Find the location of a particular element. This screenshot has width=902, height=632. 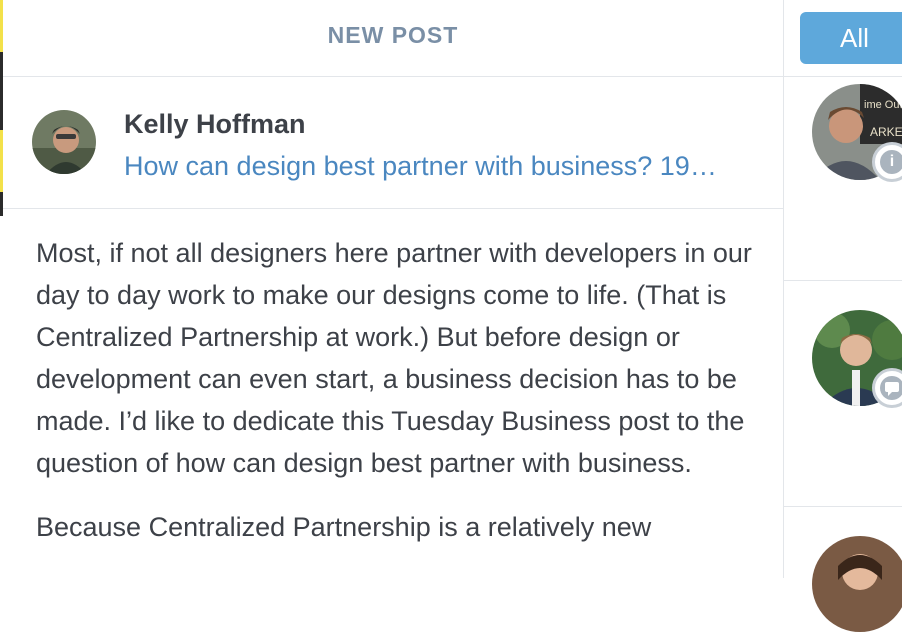

activity-sidebar: All ime Out ARKE i is located at coordinates (843, 316).